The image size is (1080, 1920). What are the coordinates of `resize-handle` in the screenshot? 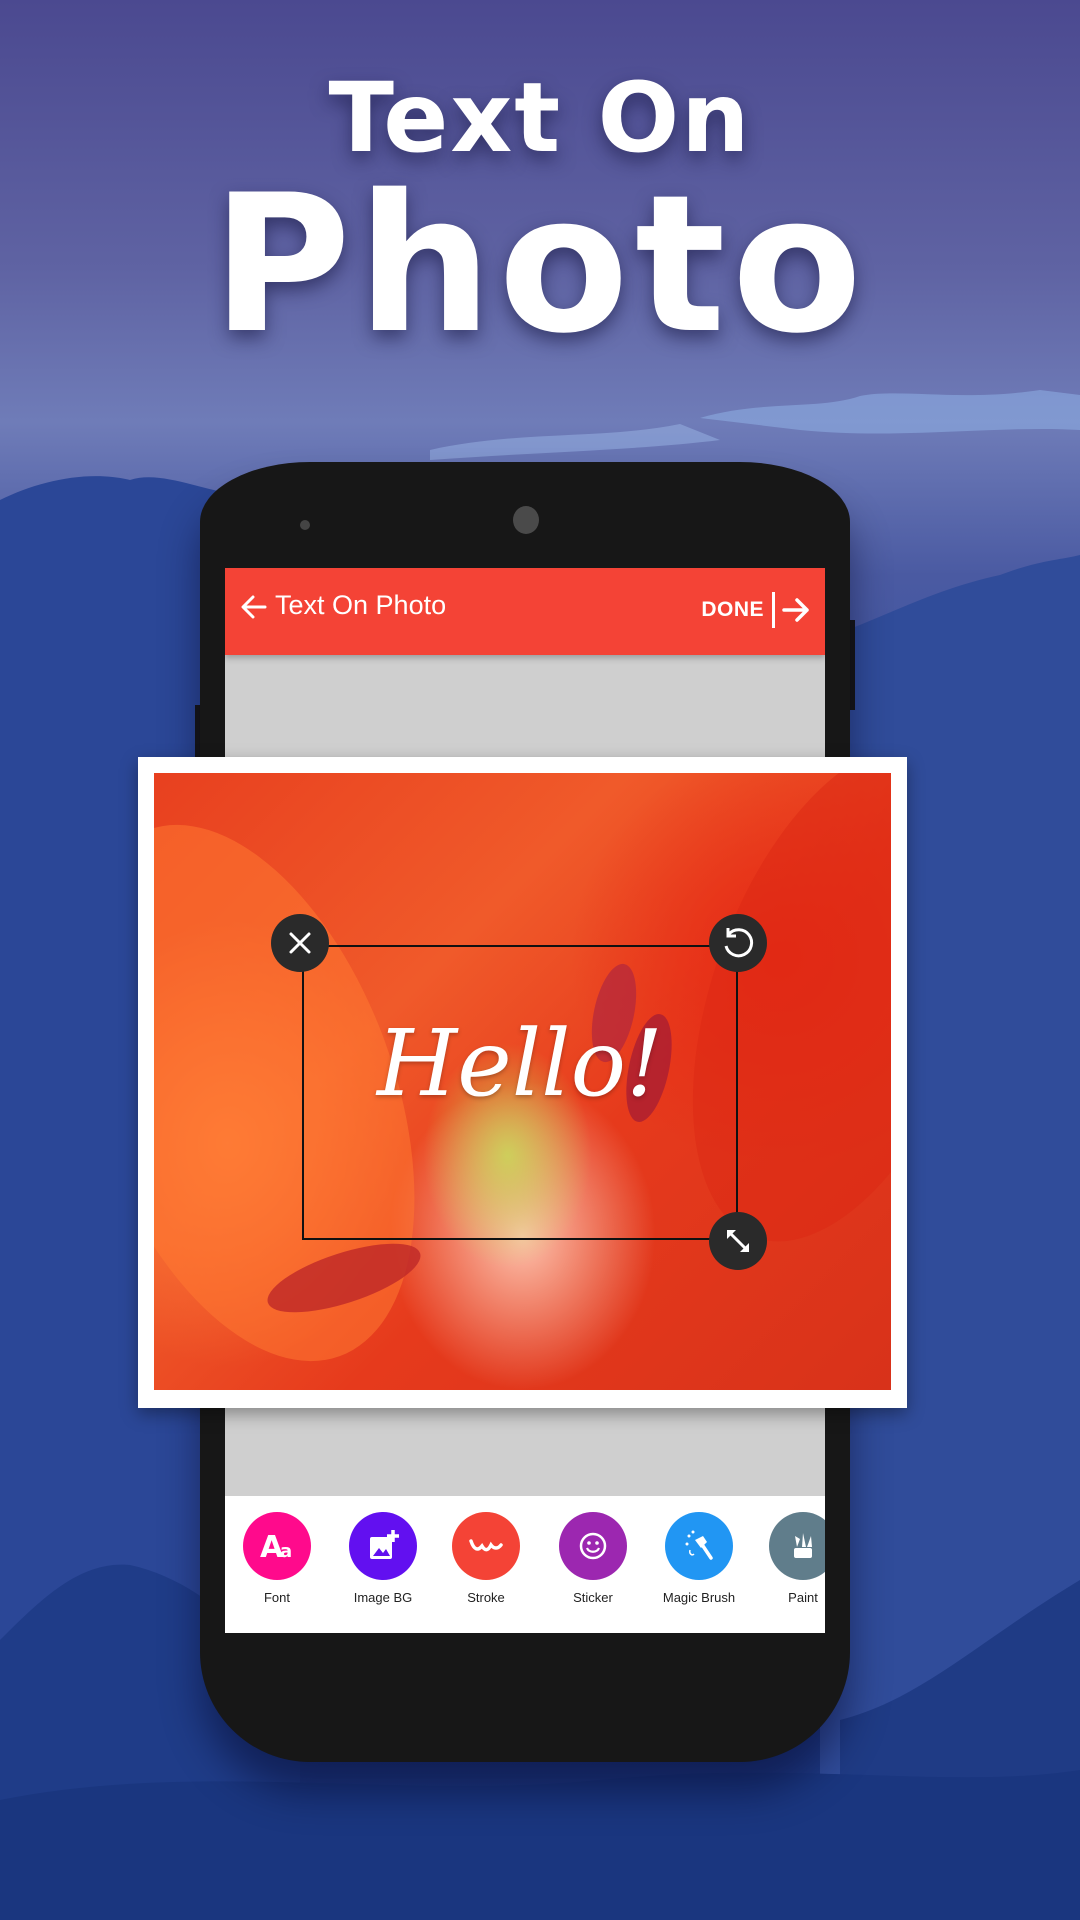 It's located at (738, 1241).